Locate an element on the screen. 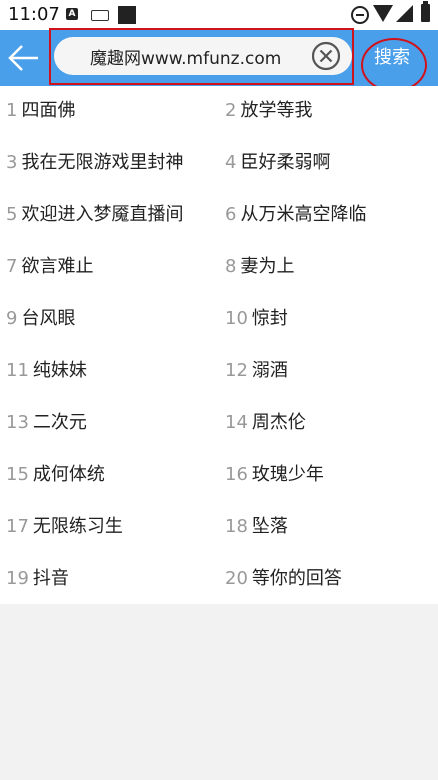 The height and width of the screenshot is (780, 438). item-rank: 10 is located at coordinates (236, 318).